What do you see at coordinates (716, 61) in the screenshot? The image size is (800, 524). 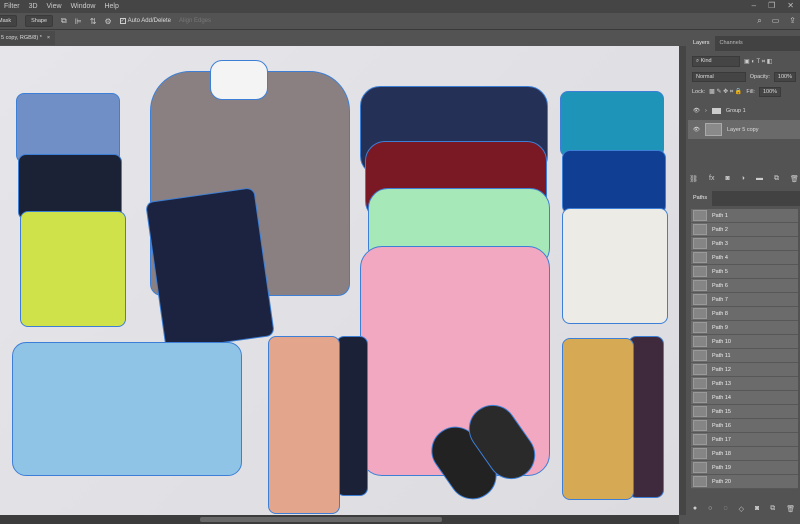 I see `filter-kind-select: ⌕ Kind` at bounding box center [716, 61].